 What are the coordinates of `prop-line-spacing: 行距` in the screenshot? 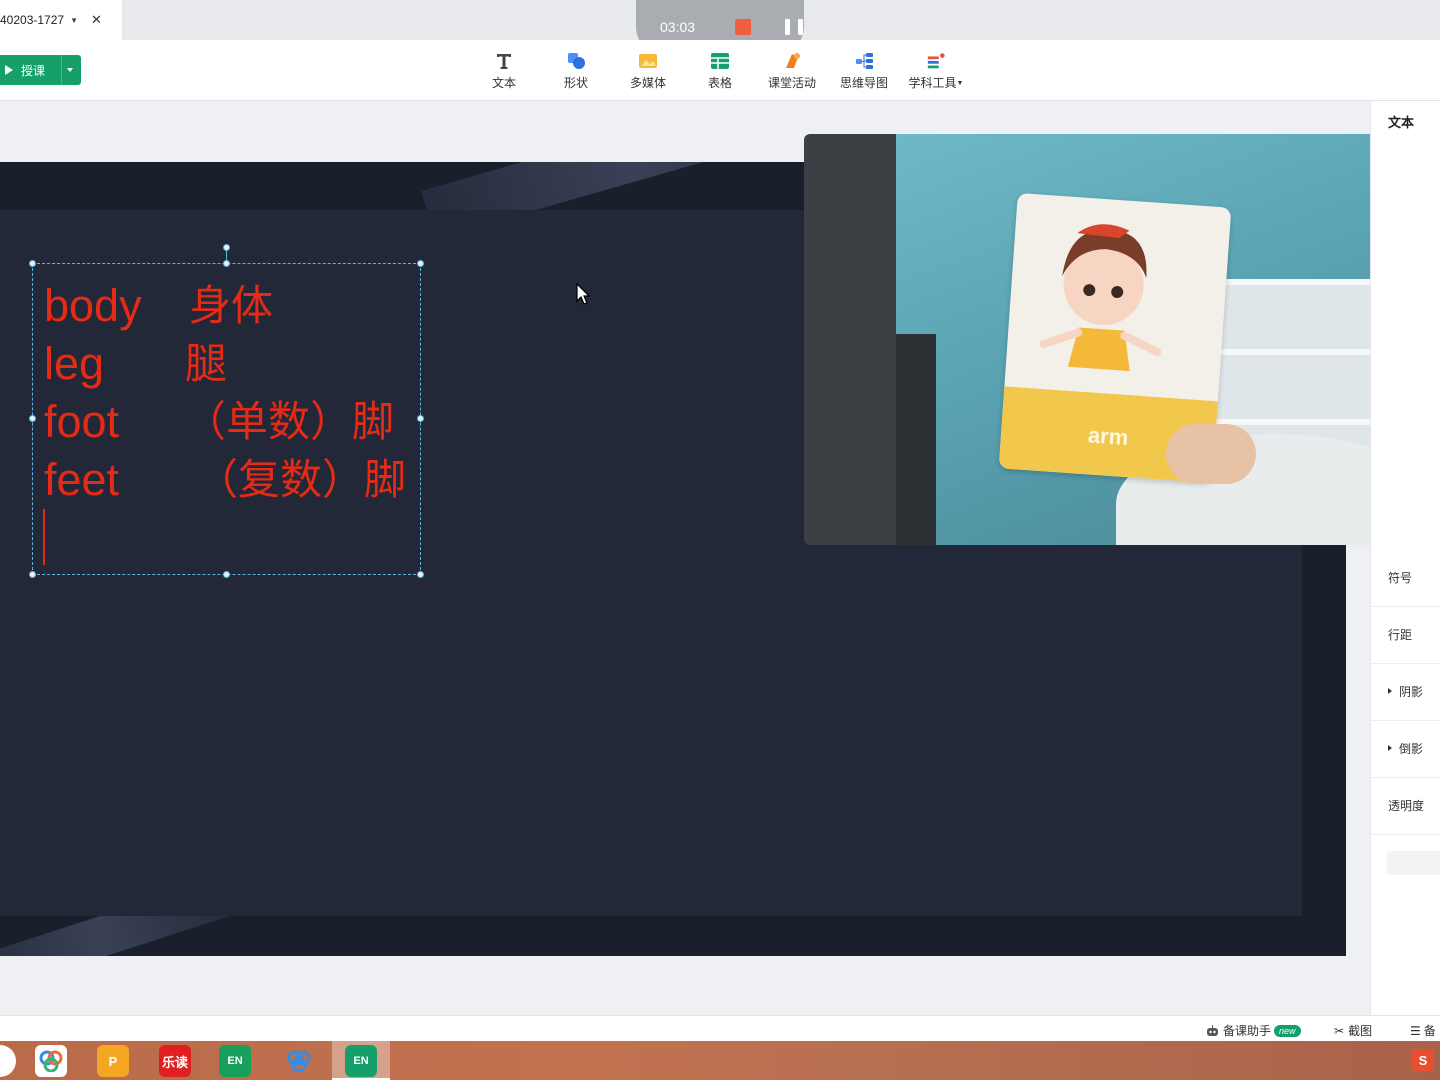 It's located at (1405, 635).